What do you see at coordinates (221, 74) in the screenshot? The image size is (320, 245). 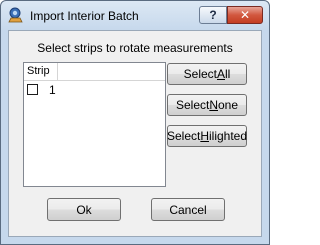 I see `select-all-mnemonic: A` at bounding box center [221, 74].